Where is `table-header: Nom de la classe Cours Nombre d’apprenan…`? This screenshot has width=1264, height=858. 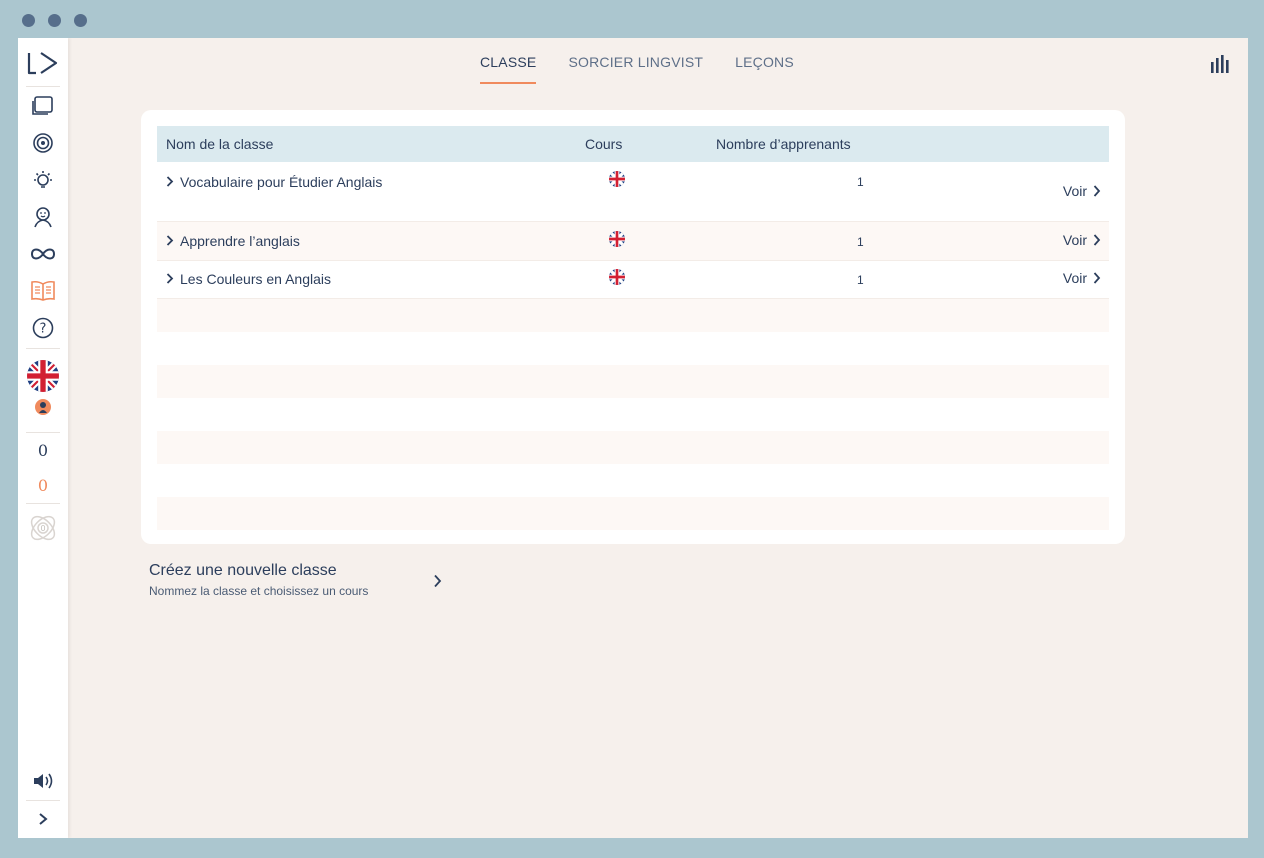
table-header: Nom de la classe Cours Nombre d’apprenan… is located at coordinates (633, 144).